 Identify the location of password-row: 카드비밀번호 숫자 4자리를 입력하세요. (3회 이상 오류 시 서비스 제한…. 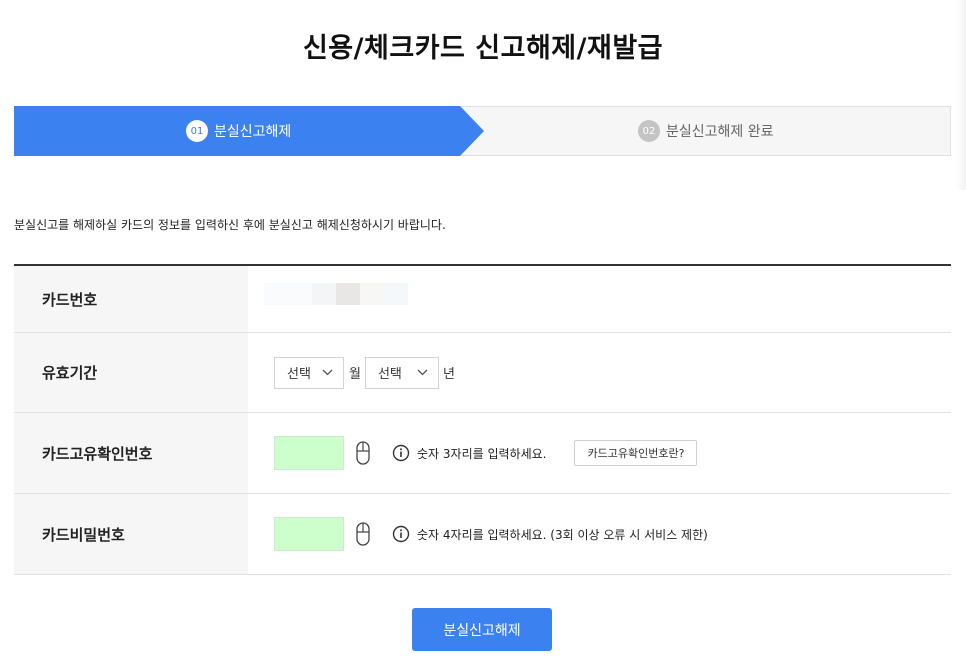
(482, 534).